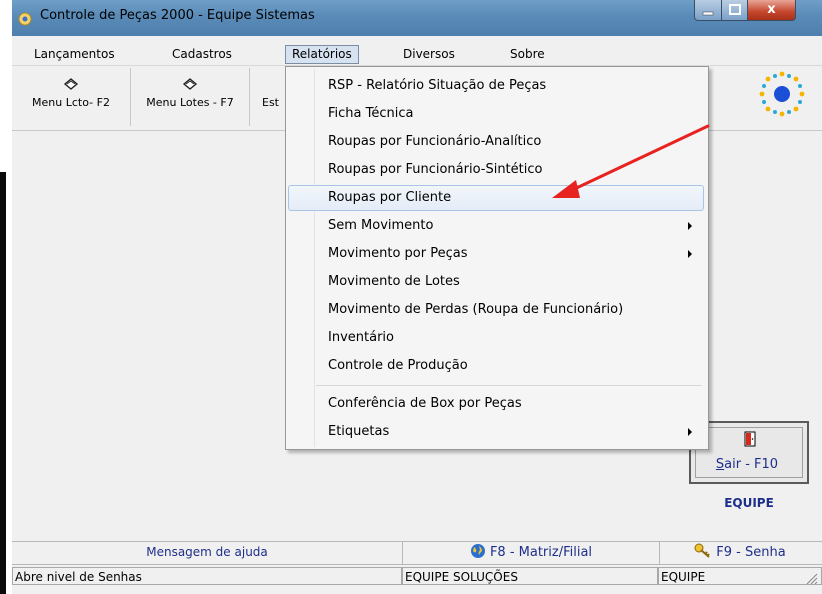  I want to click on menu-item-label: Movimento de Lotes, so click(394, 281).